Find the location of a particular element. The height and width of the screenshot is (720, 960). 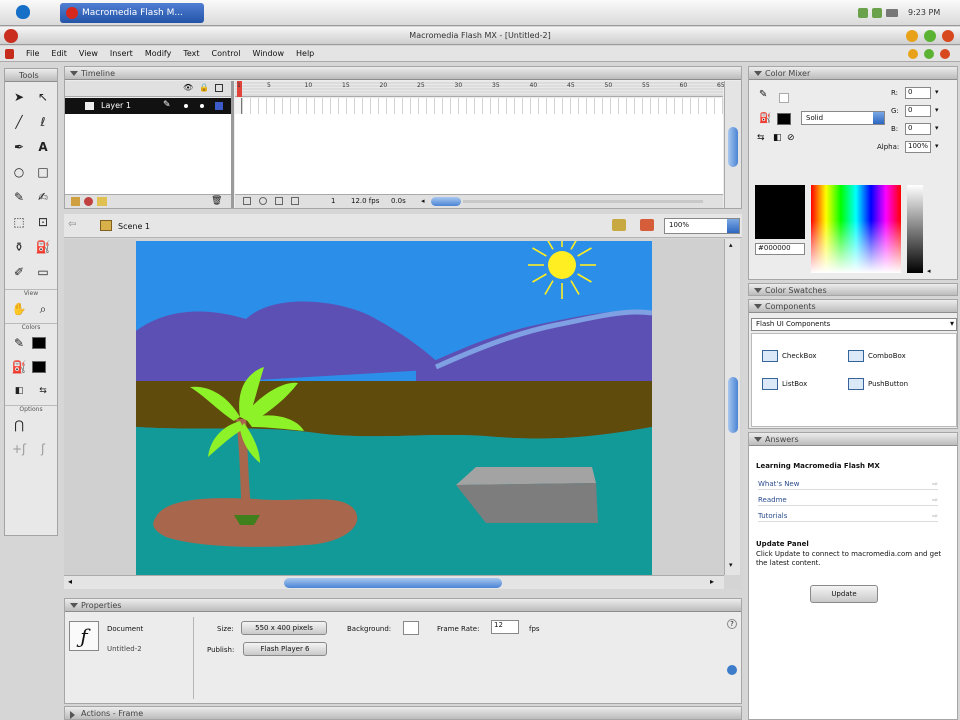

component-checkbox: CheckBox is located at coordinates (789, 356).